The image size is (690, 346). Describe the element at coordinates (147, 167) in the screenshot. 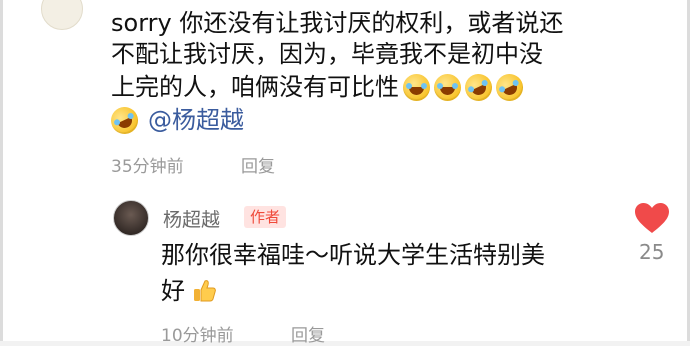

I see `comment-time: 35分钟前` at that location.